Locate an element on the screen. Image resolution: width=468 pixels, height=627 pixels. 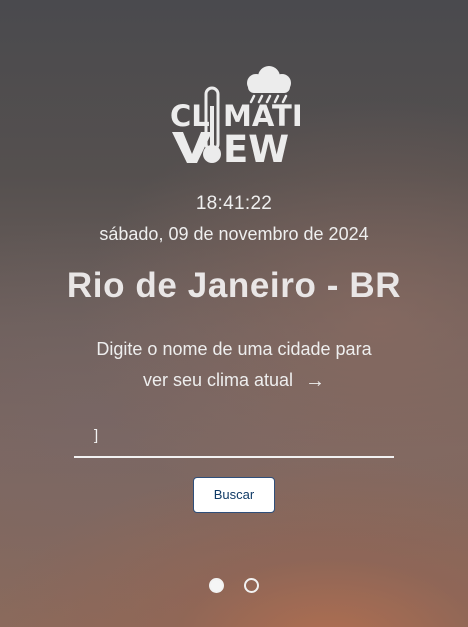
cloud-rain-icon is located at coordinates (269, 85).